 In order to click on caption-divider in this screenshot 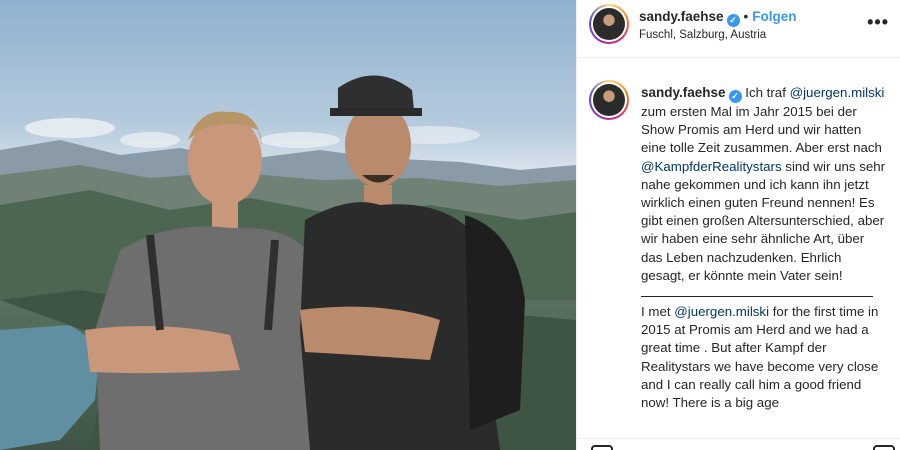, I will do `click(757, 291)`.